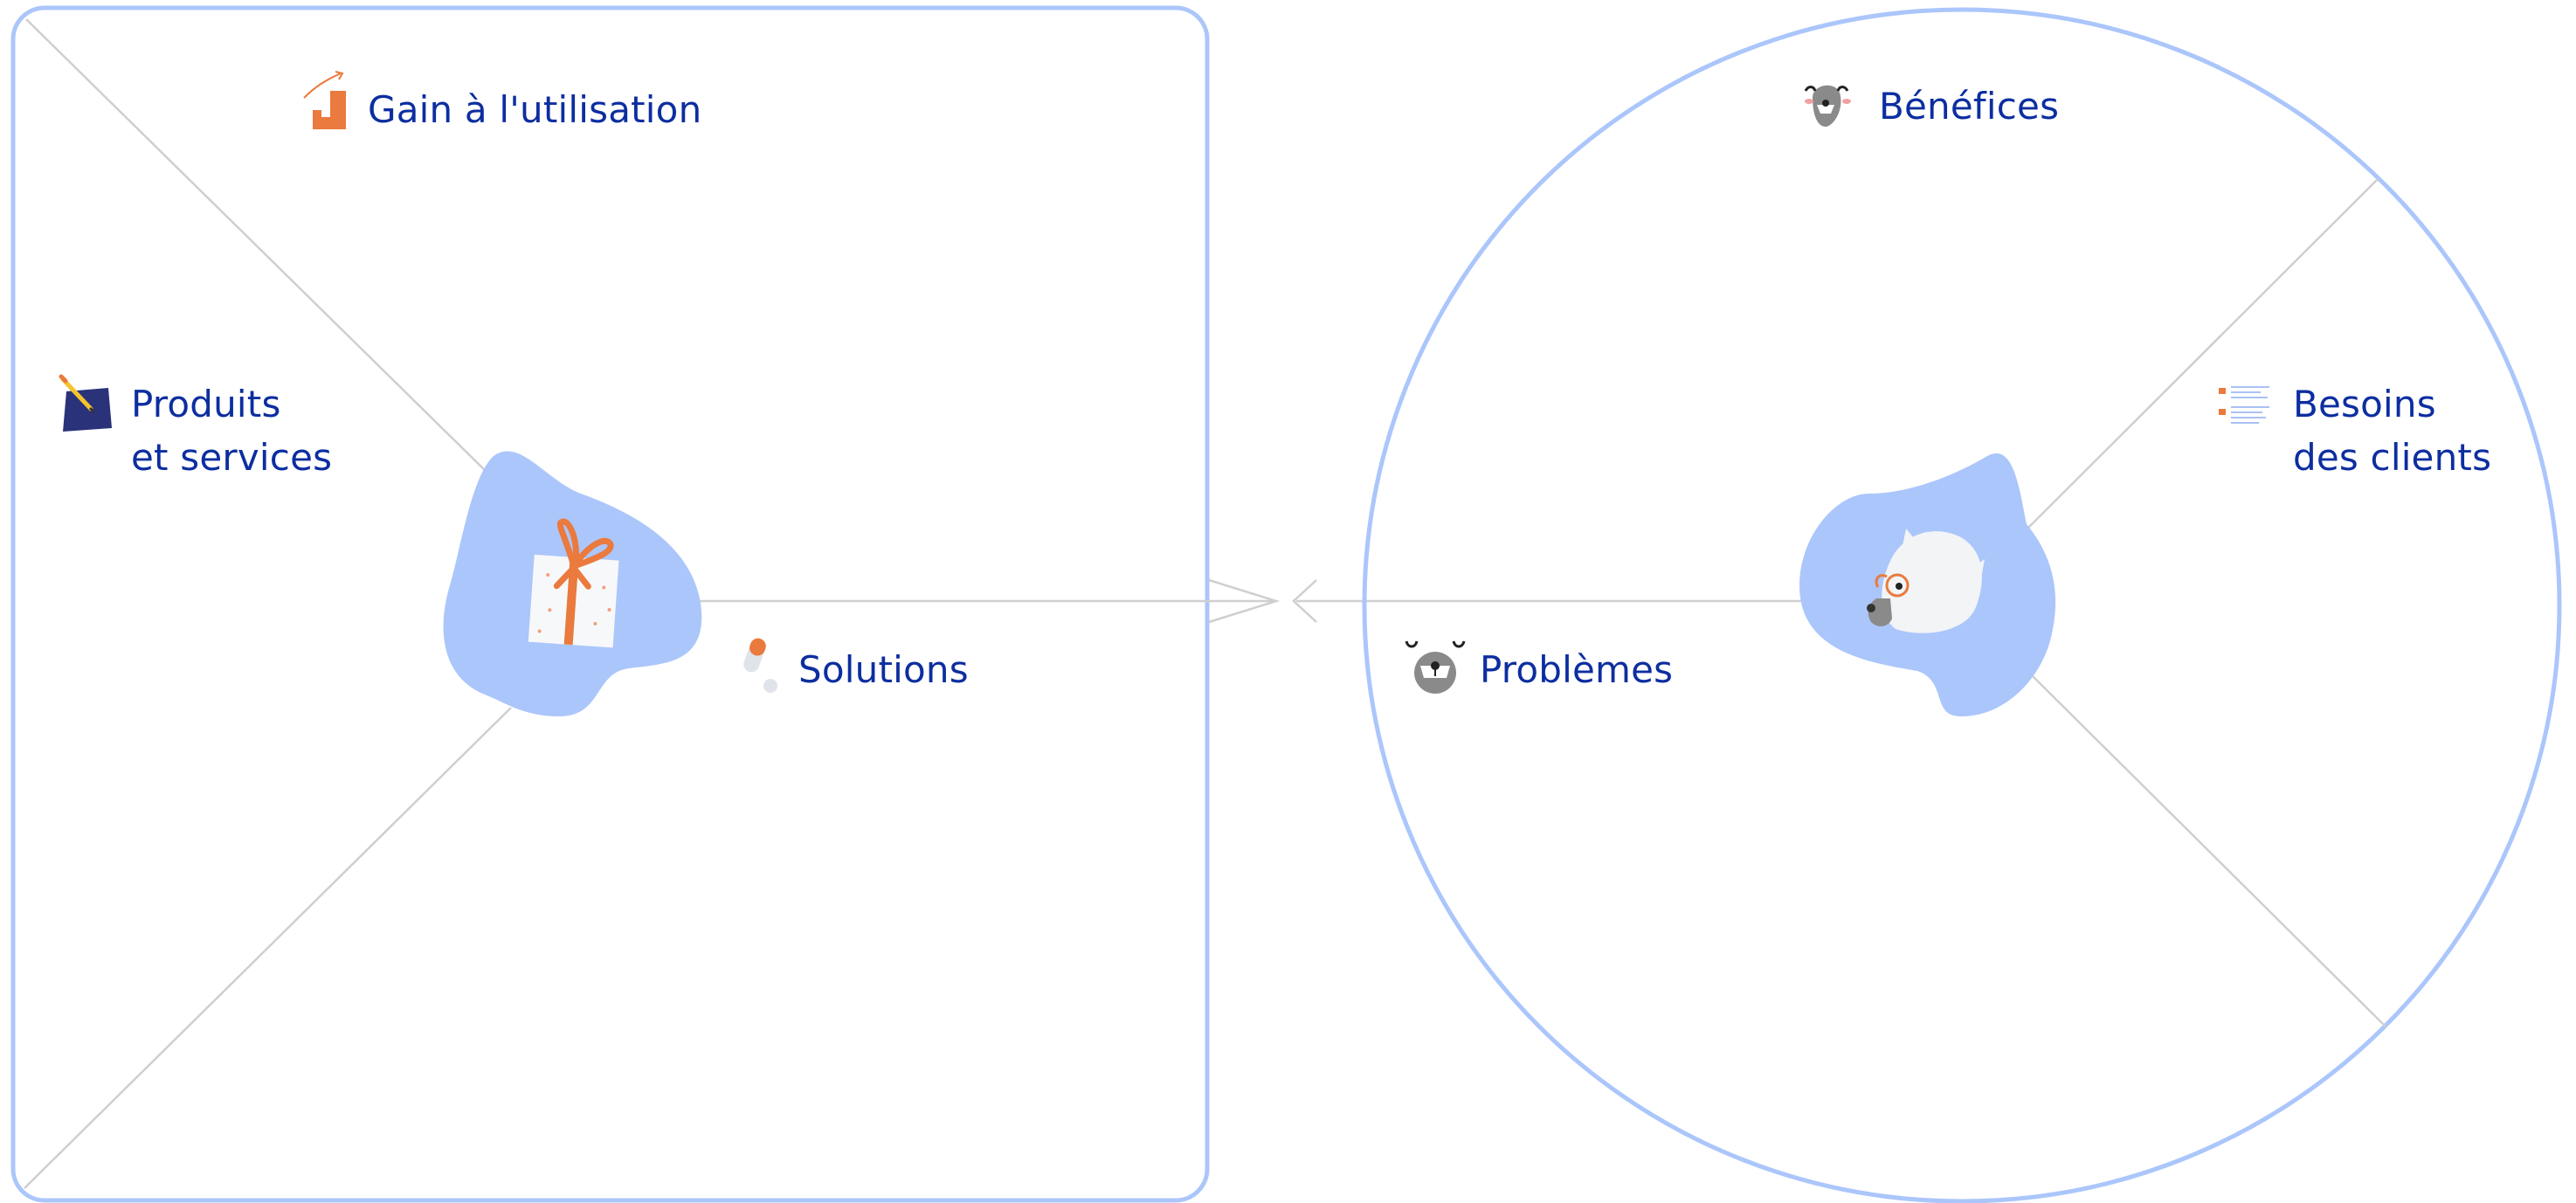 The width and height of the screenshot is (2576, 1203). Describe the element at coordinates (2208, 851) in the screenshot. I see `circle-diagonal-bottom` at that location.